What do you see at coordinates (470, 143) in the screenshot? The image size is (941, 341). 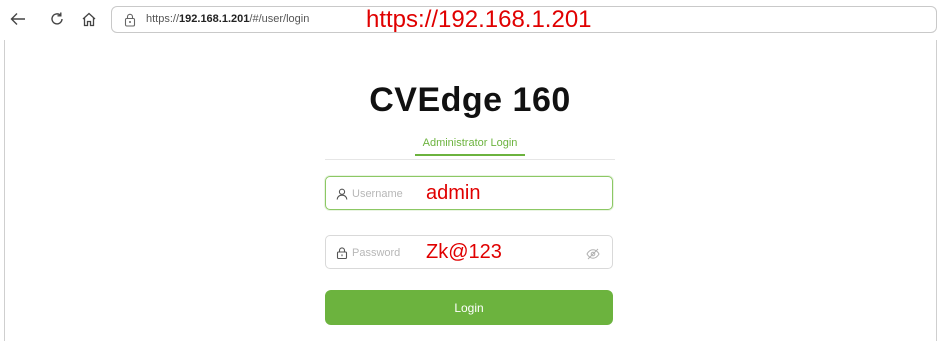 I see `tab-administrator-login: Administrator Login` at bounding box center [470, 143].